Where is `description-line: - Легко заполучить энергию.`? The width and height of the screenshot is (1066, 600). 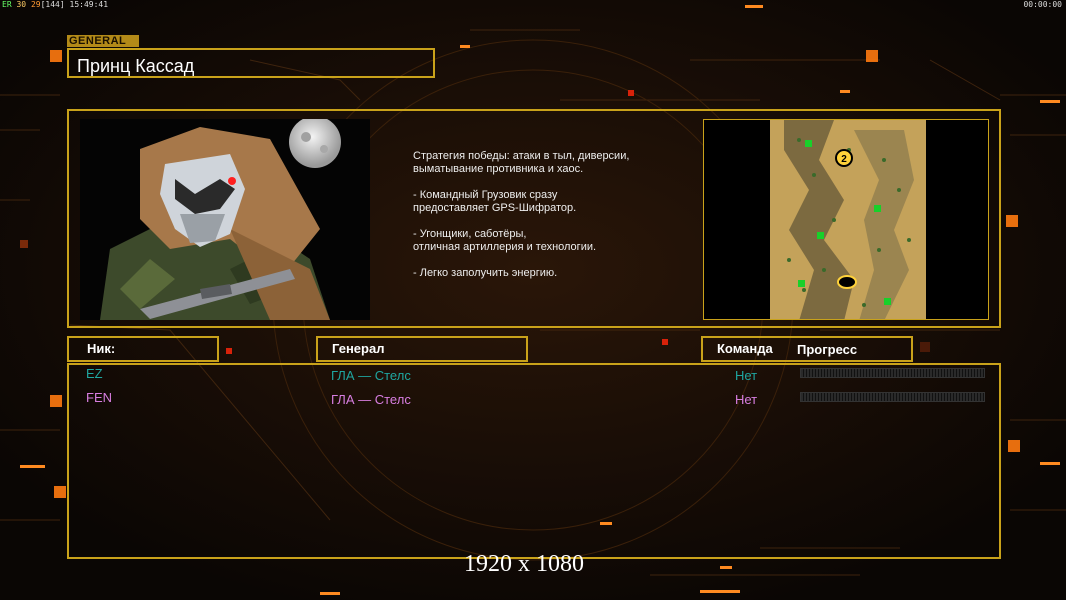
description-line: - Легко заполучить энергию. is located at coordinates (485, 273).